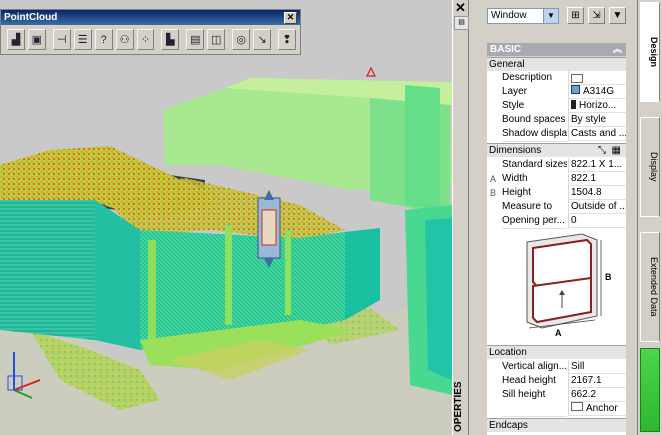 The width and height of the screenshot is (662, 435). What do you see at coordinates (617, 15) in the screenshot?
I see `filter-icon: ▼` at bounding box center [617, 15].